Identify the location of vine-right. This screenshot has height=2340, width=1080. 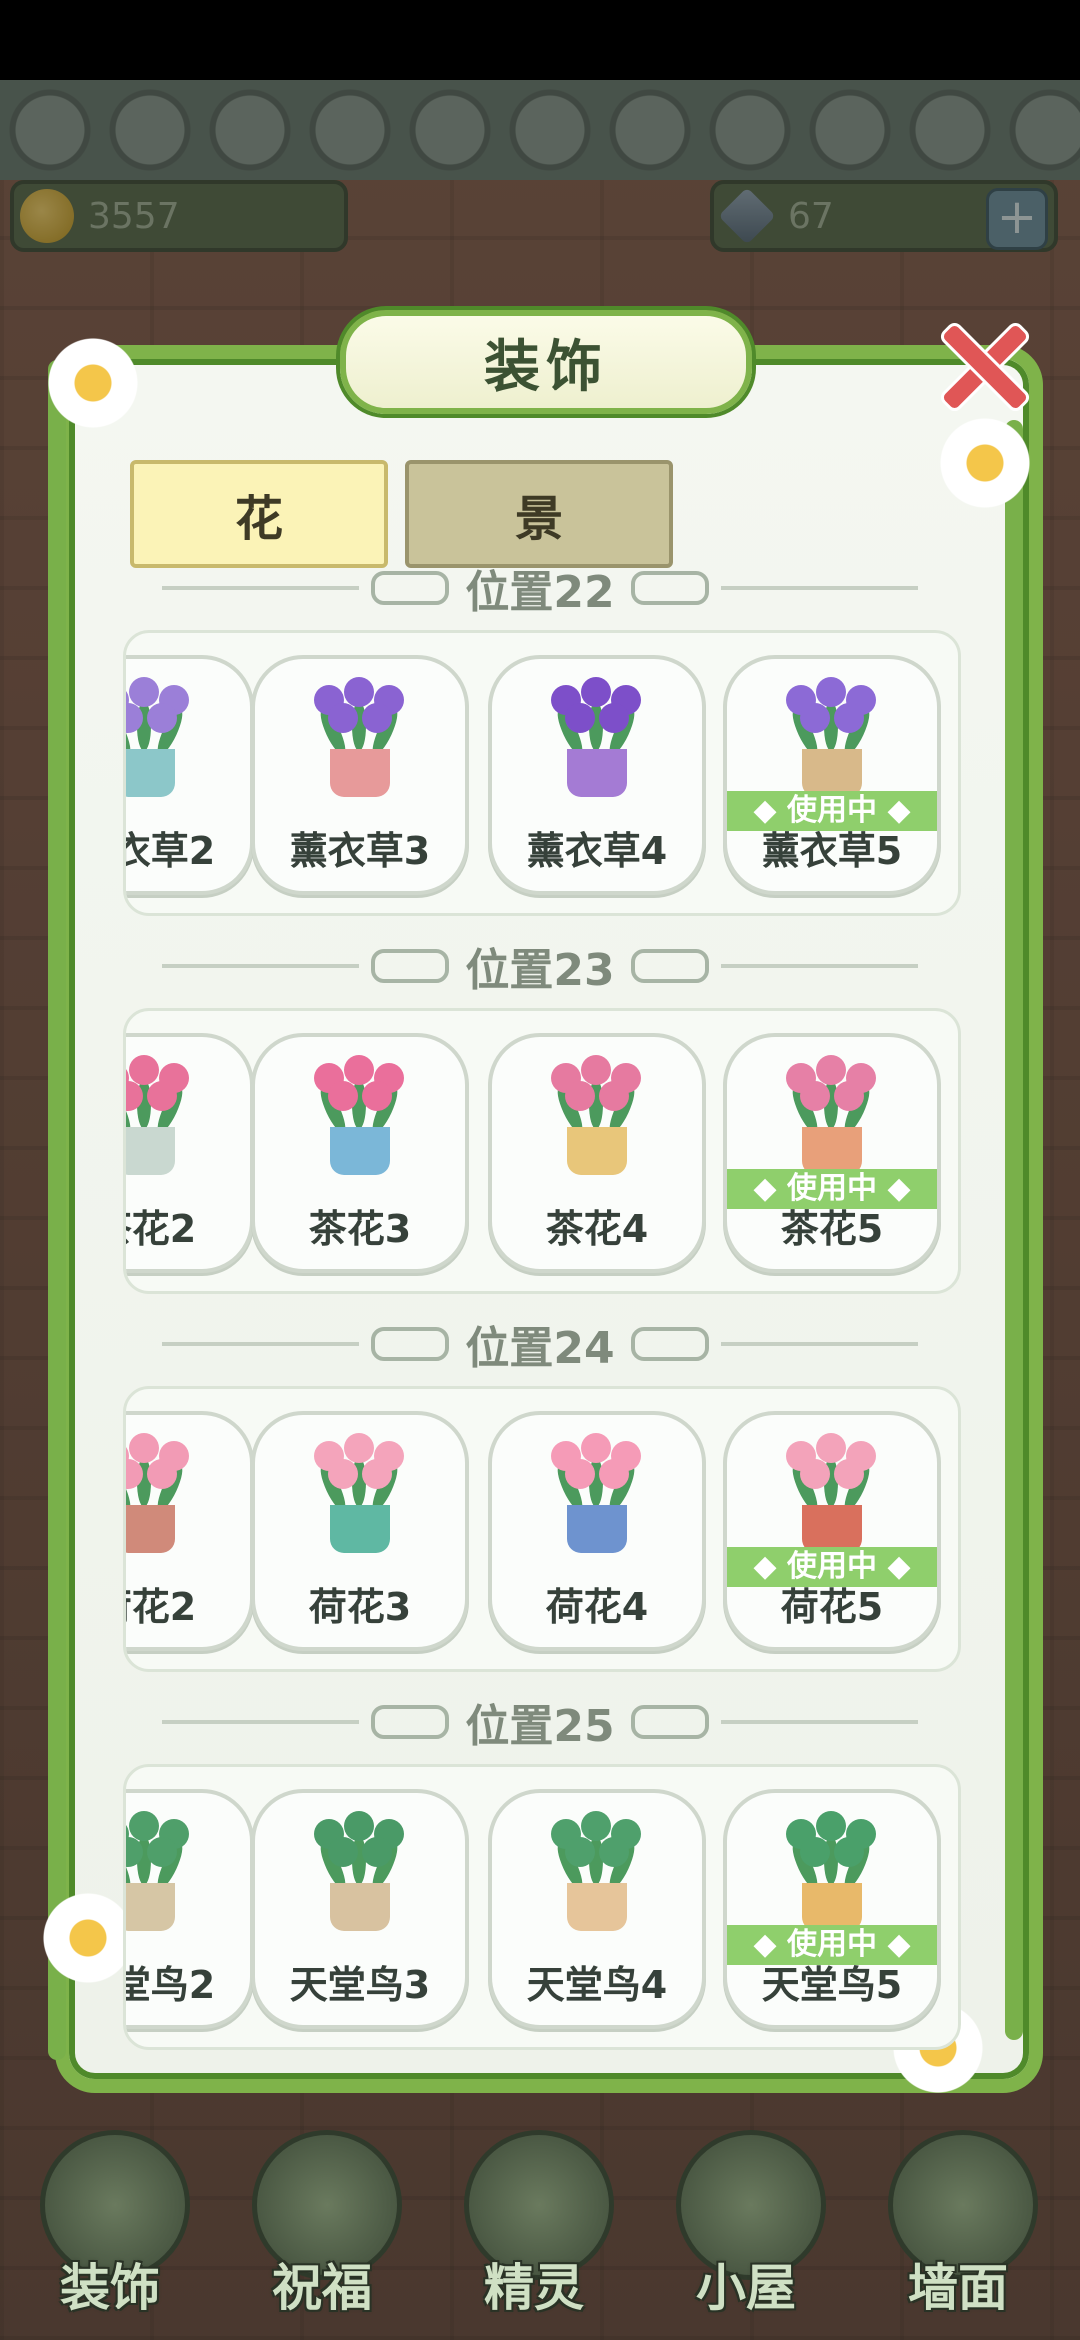
(1014, 1230).